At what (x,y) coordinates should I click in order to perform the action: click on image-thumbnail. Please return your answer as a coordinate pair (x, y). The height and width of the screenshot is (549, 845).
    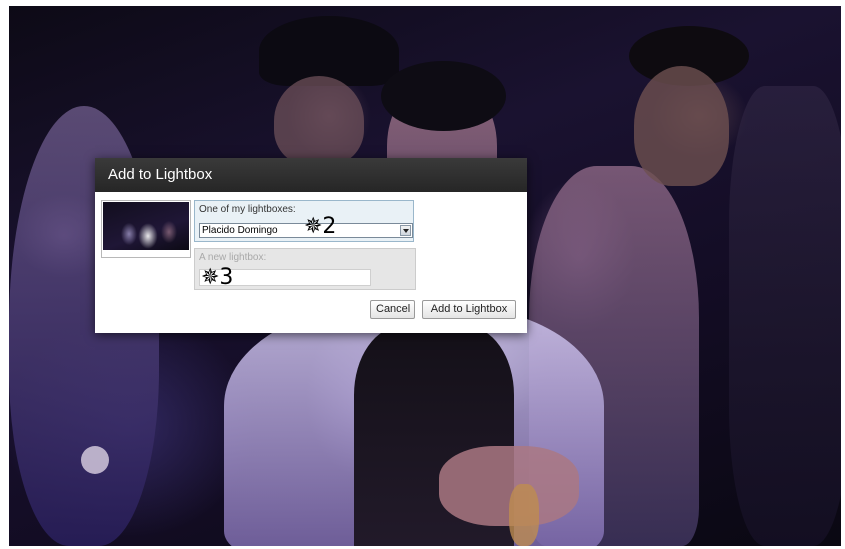
    Looking at the image, I should click on (146, 229).